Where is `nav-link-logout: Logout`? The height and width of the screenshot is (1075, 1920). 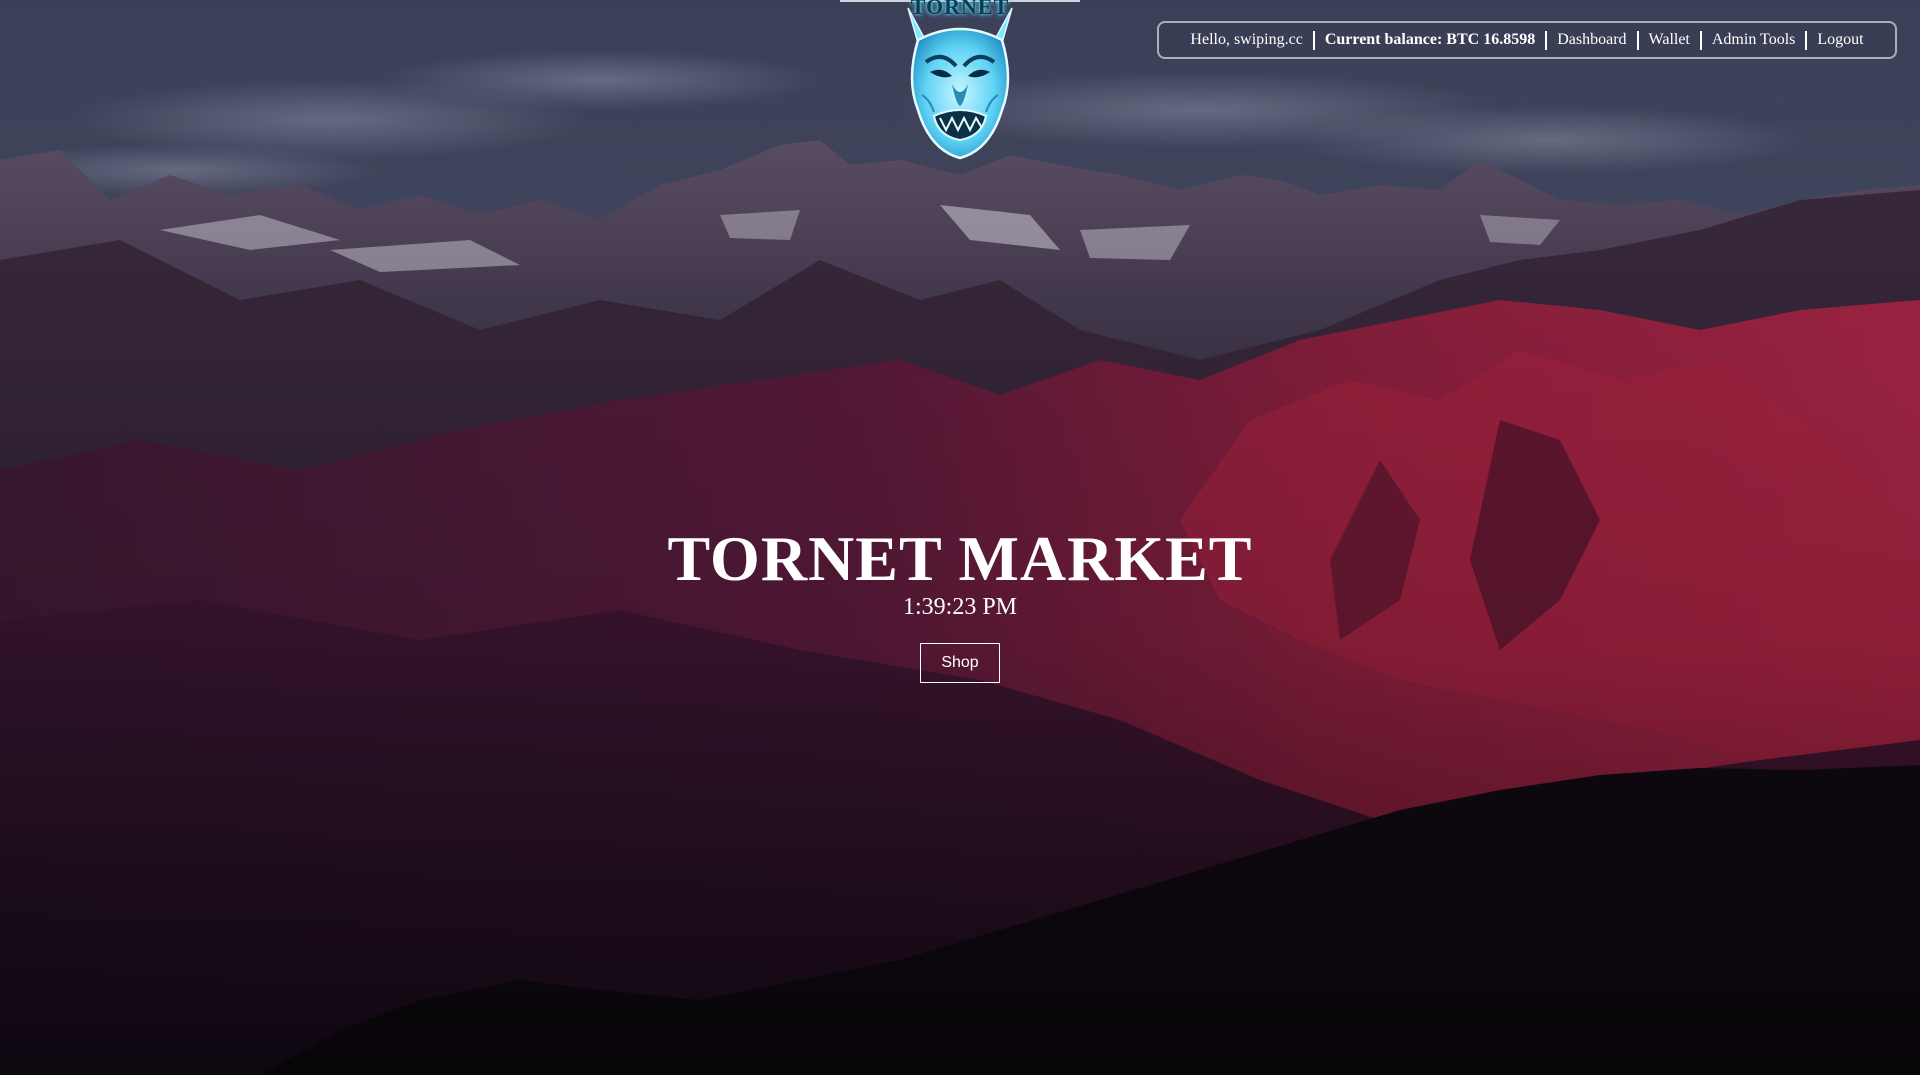 nav-link-logout: Logout is located at coordinates (1840, 40).